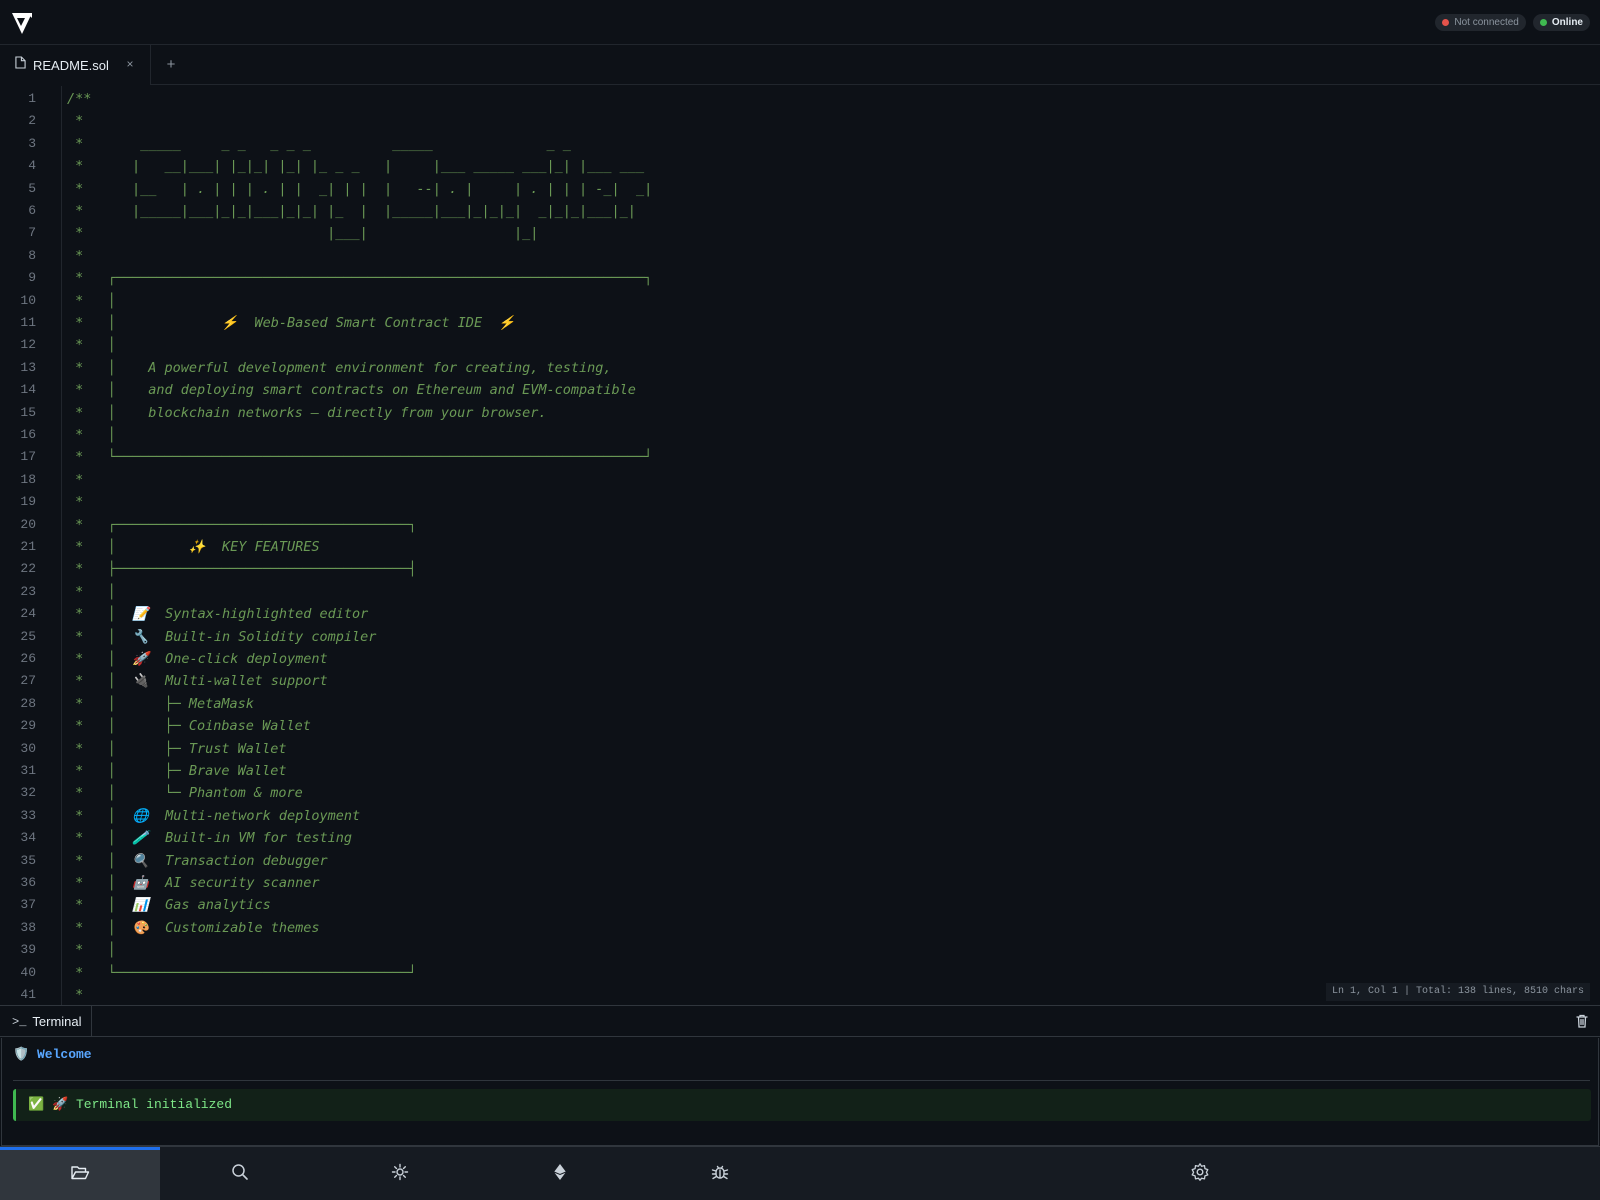  Describe the element at coordinates (1446, 22) in the screenshot. I see `status-dot-icon` at that location.